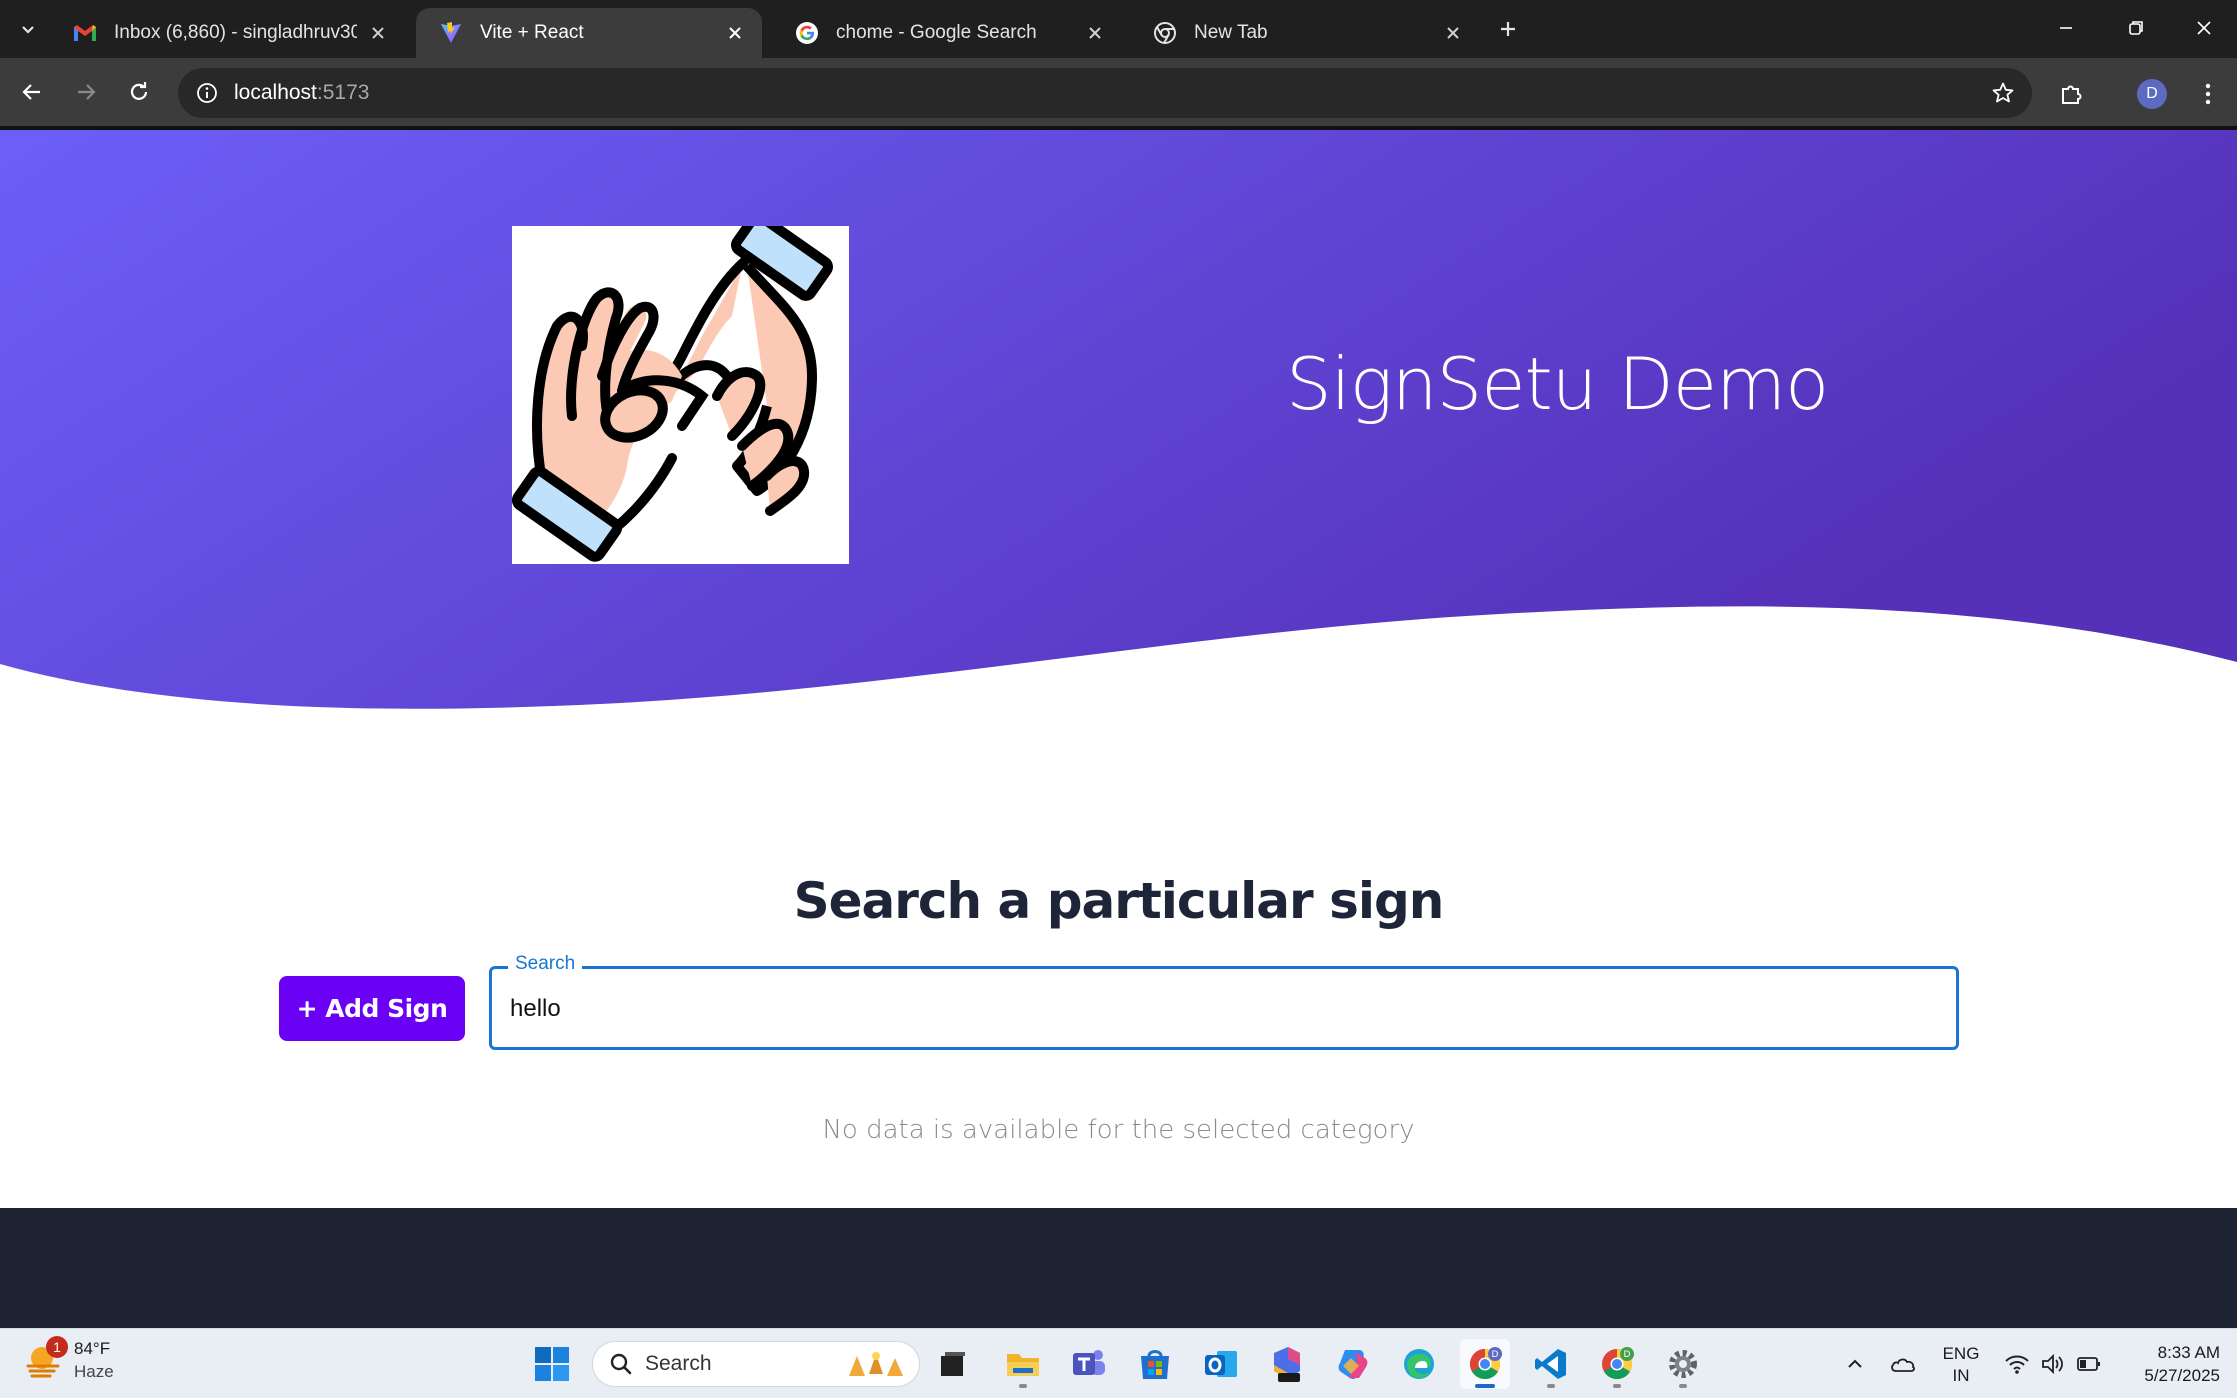 Image resolution: width=2237 pixels, height=1398 pixels. I want to click on microsoft-store-button, so click(1155, 1364).